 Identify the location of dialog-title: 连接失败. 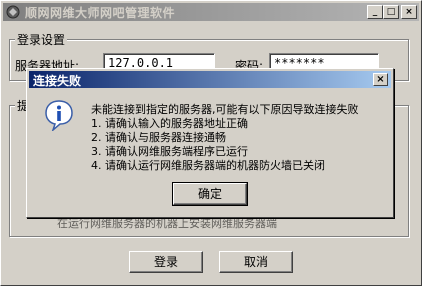
(57, 81).